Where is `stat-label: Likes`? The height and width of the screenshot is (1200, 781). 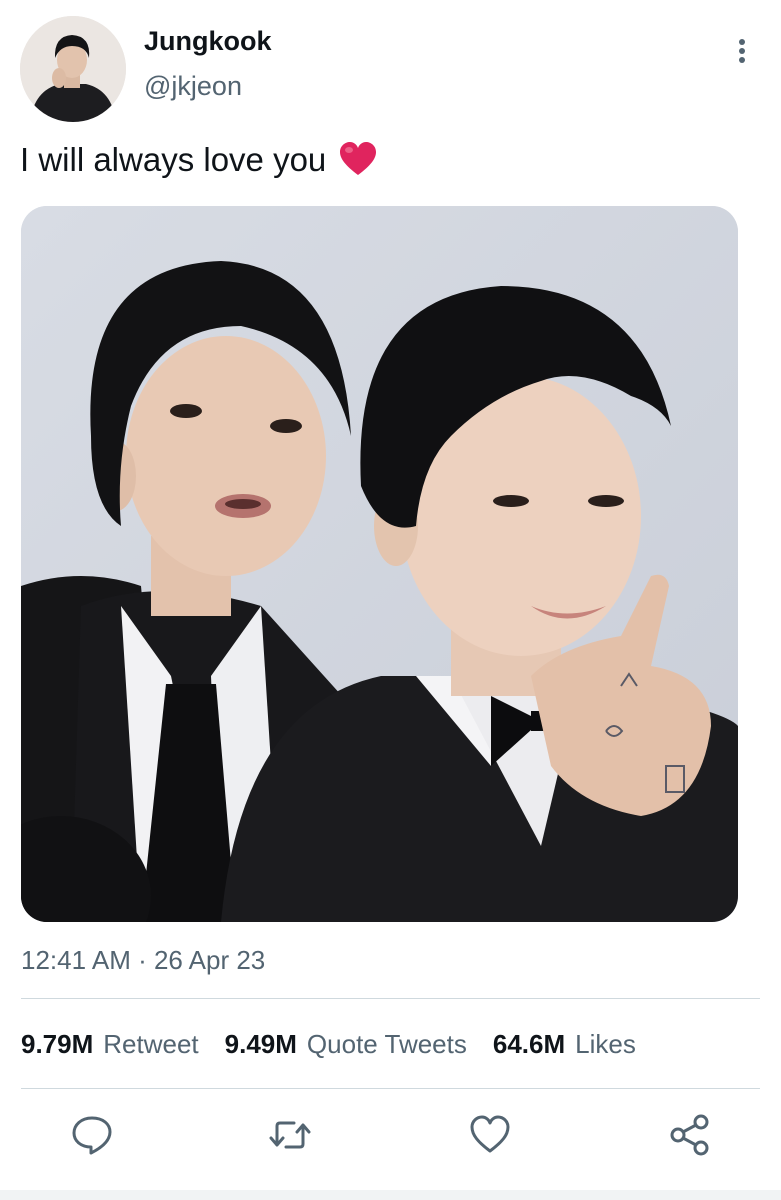
stat-label: Likes is located at coordinates (605, 1044).